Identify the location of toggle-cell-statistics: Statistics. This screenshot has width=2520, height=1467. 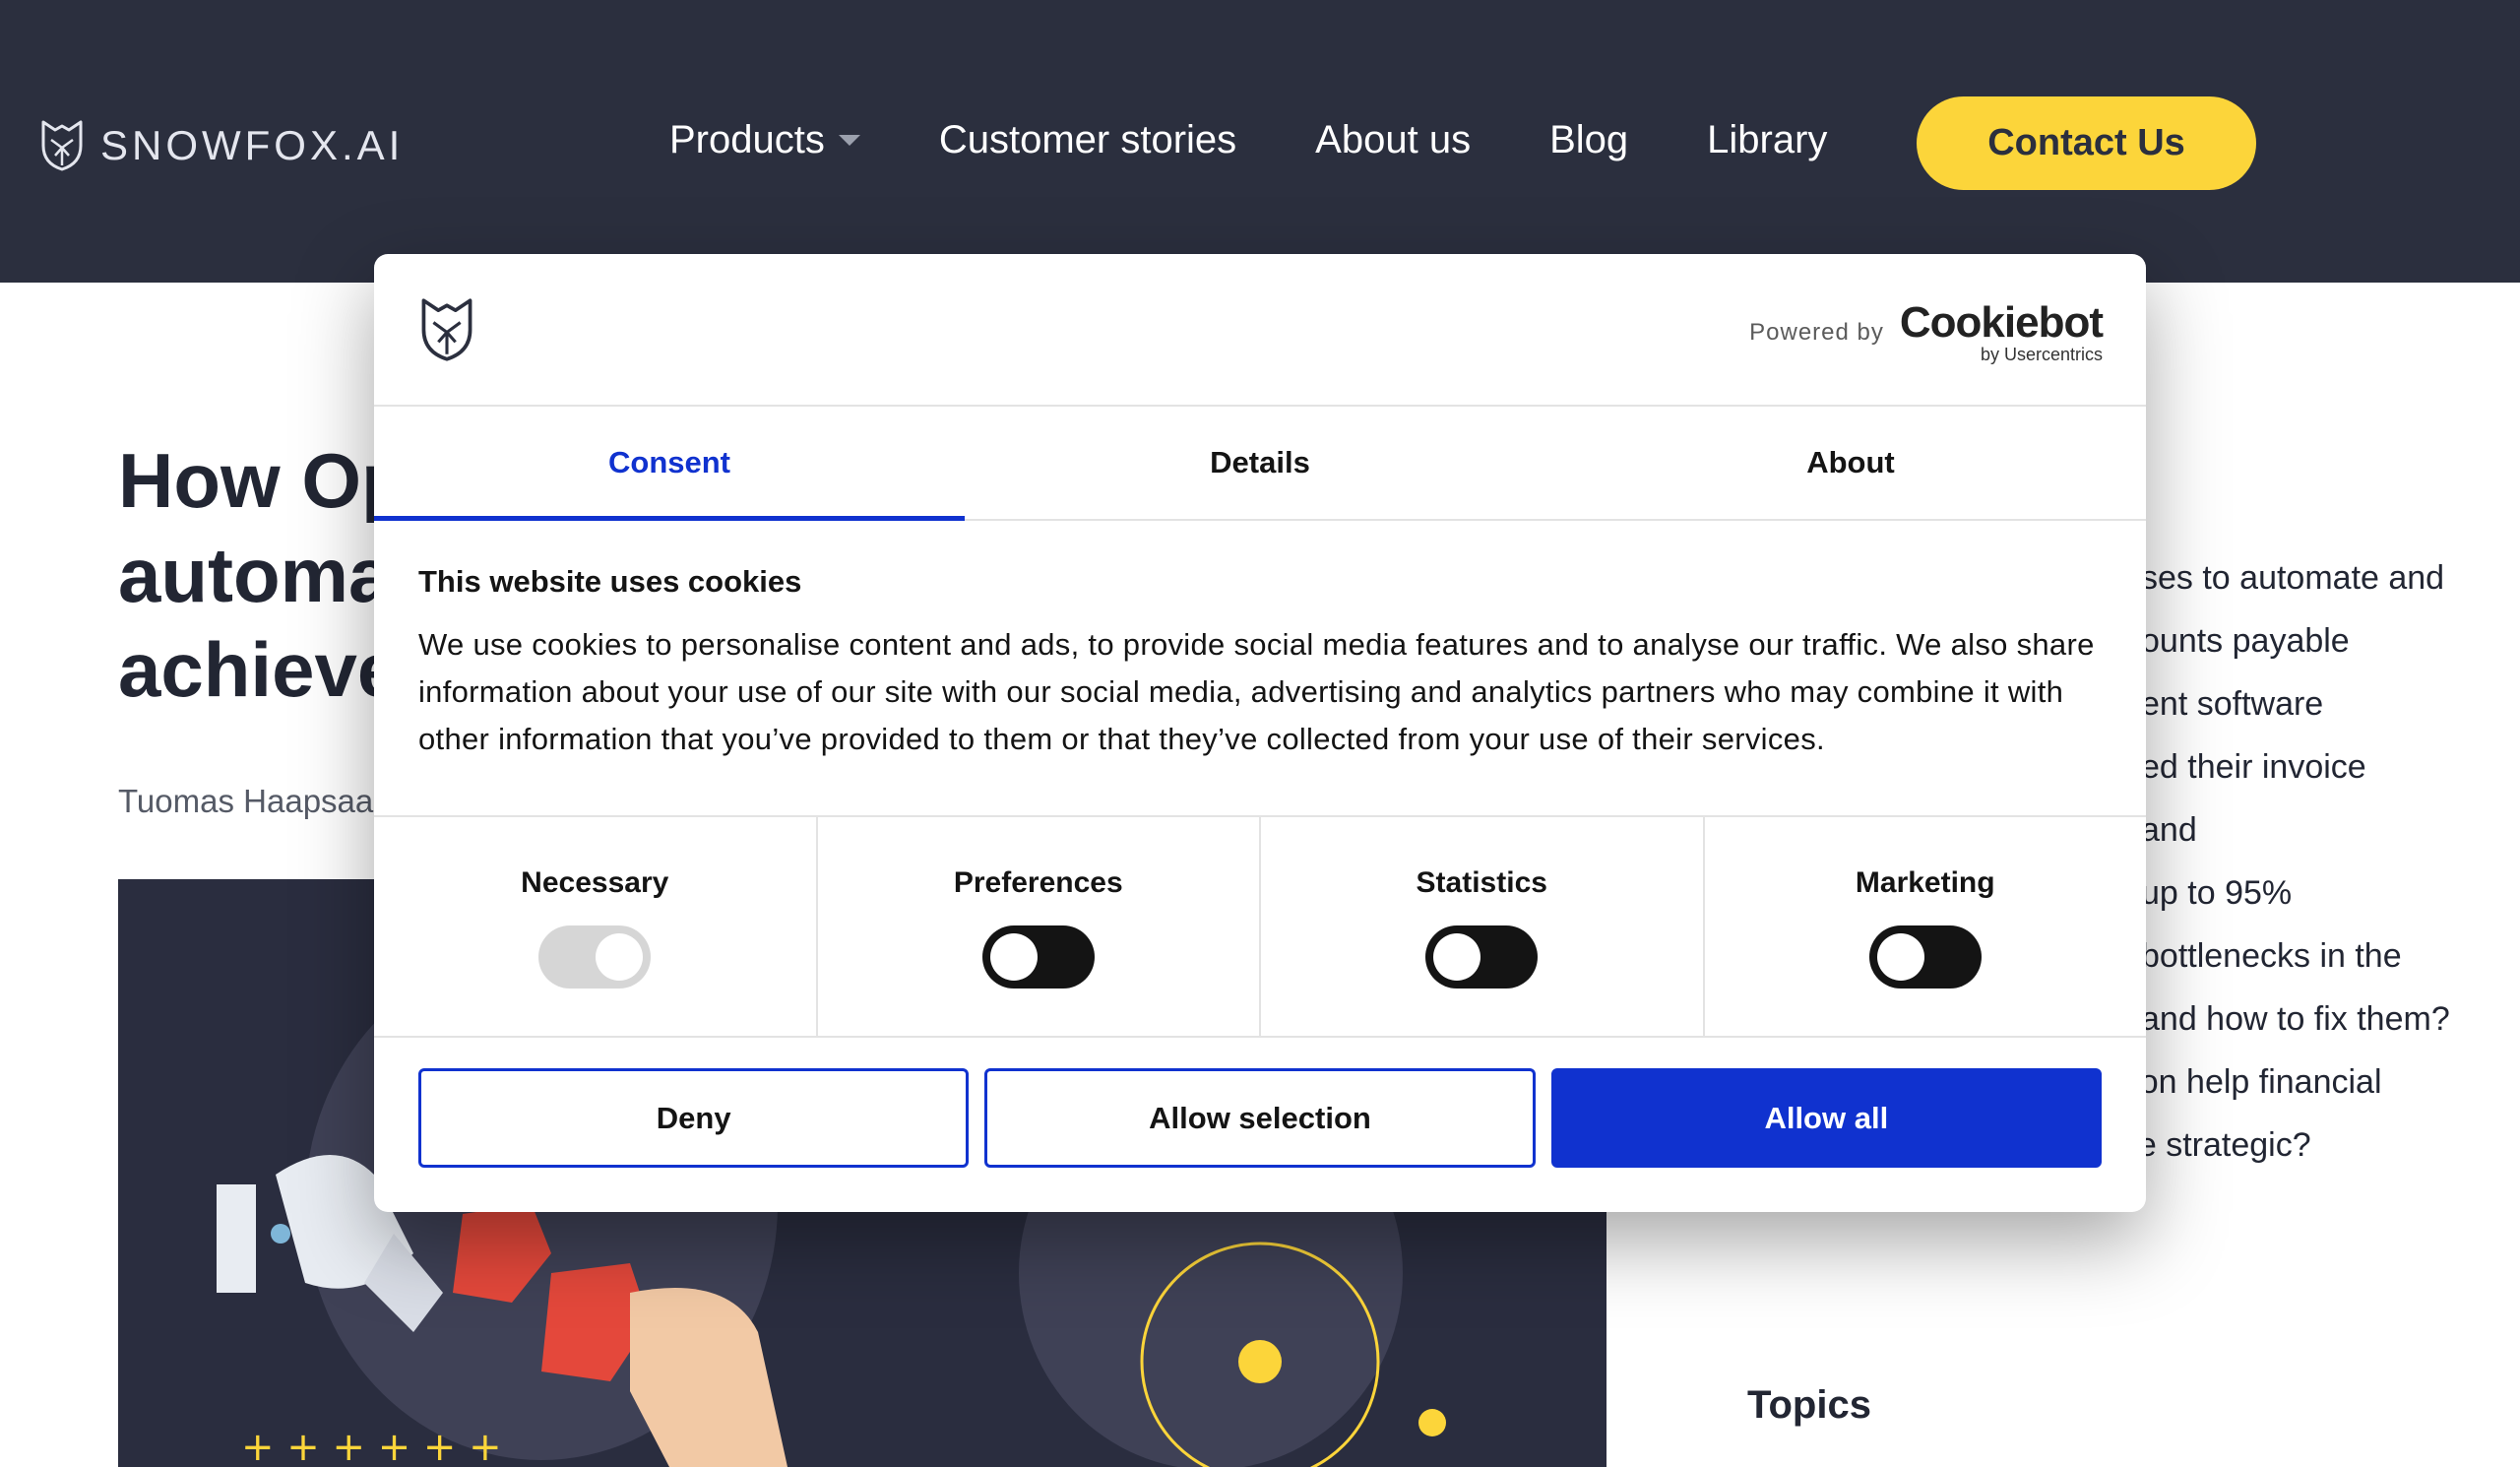
(1483, 926).